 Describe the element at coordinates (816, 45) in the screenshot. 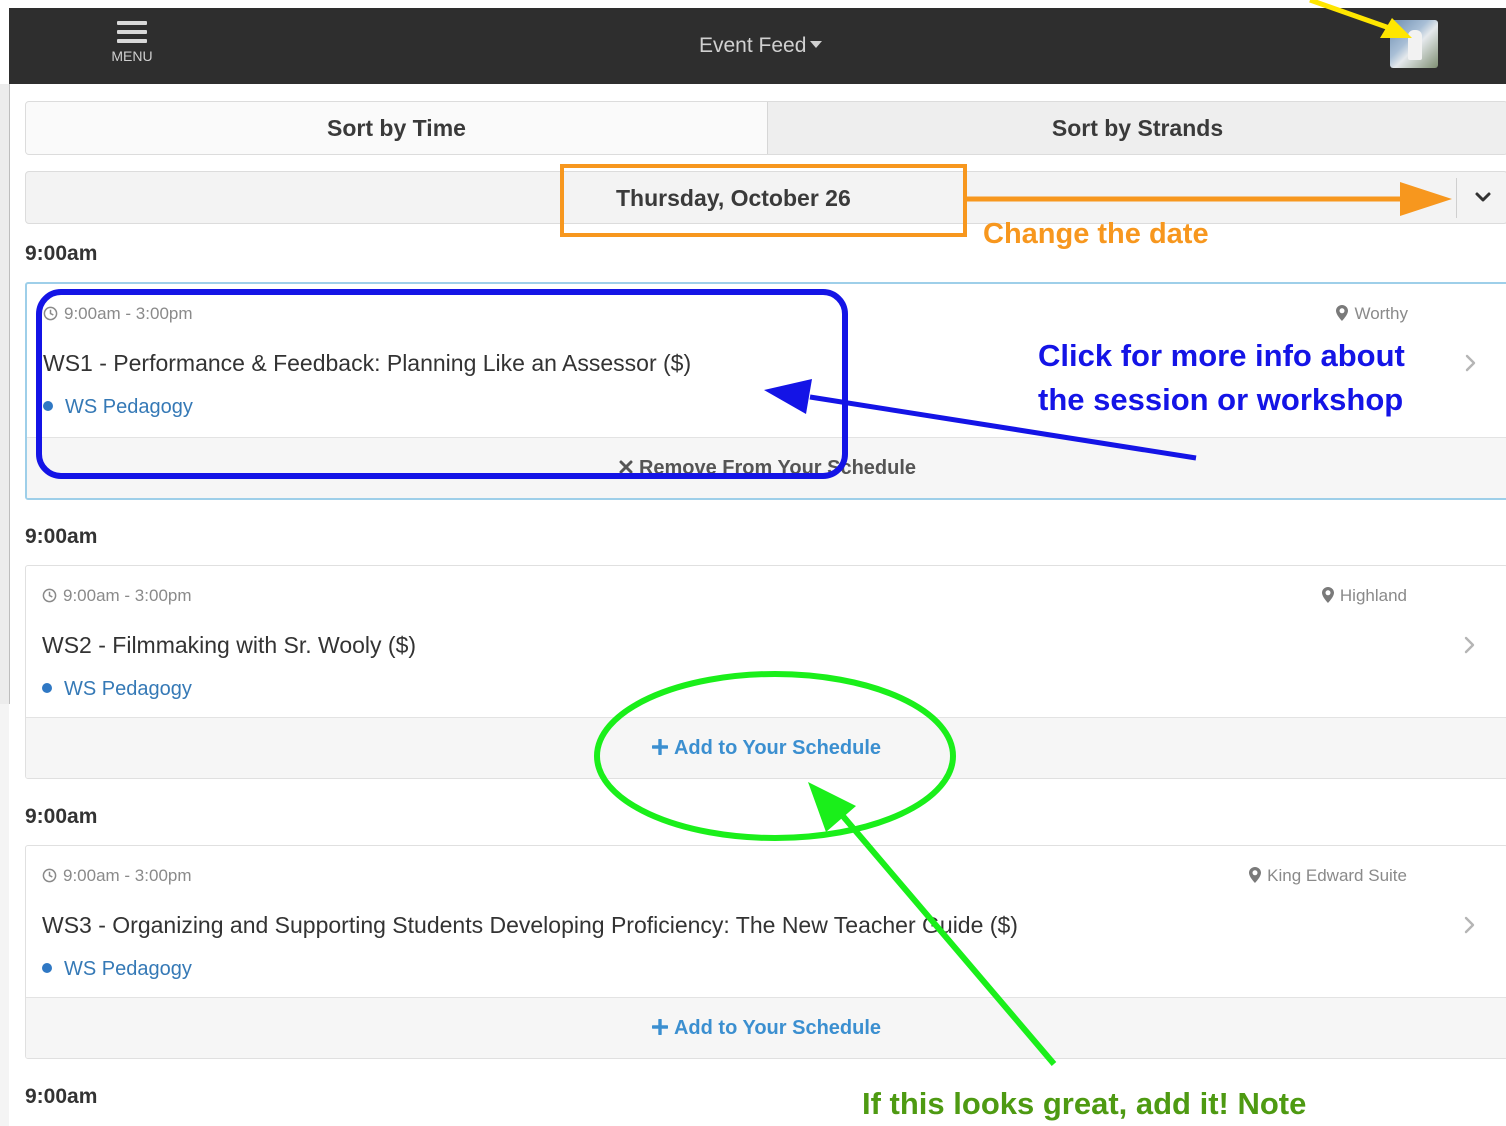

I see `caret-down-icon` at that location.